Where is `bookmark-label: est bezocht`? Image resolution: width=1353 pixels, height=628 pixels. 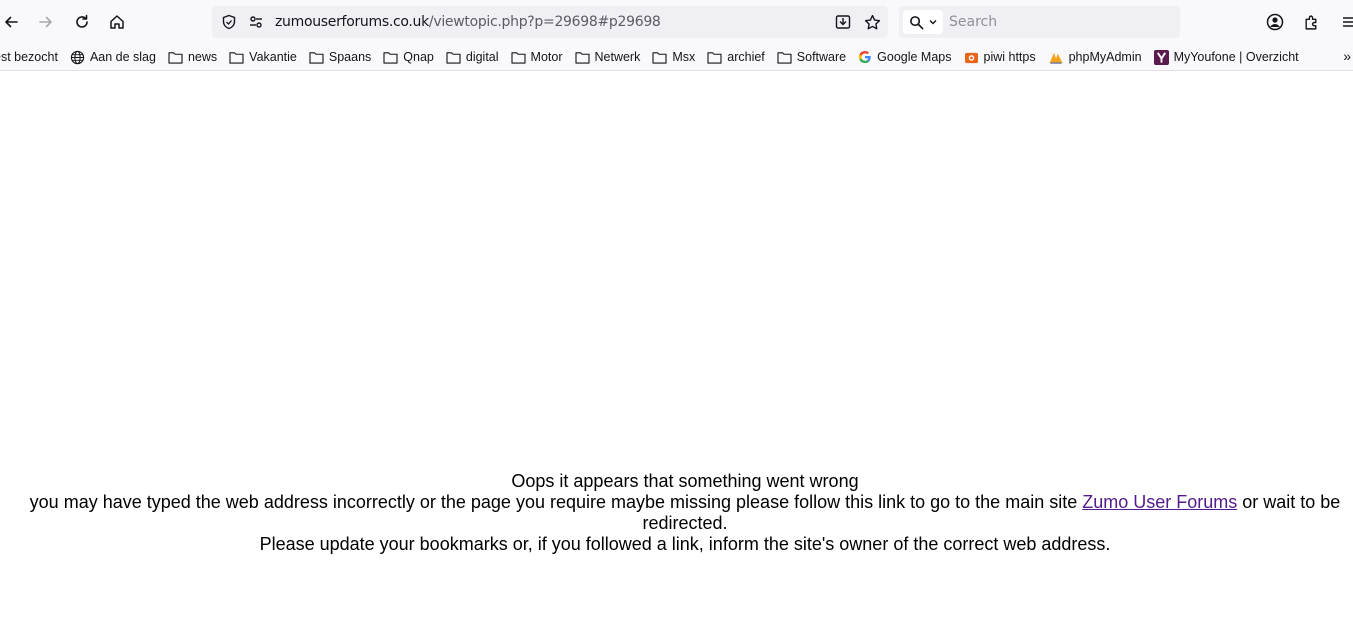
bookmark-label: est bezocht is located at coordinates (29, 57).